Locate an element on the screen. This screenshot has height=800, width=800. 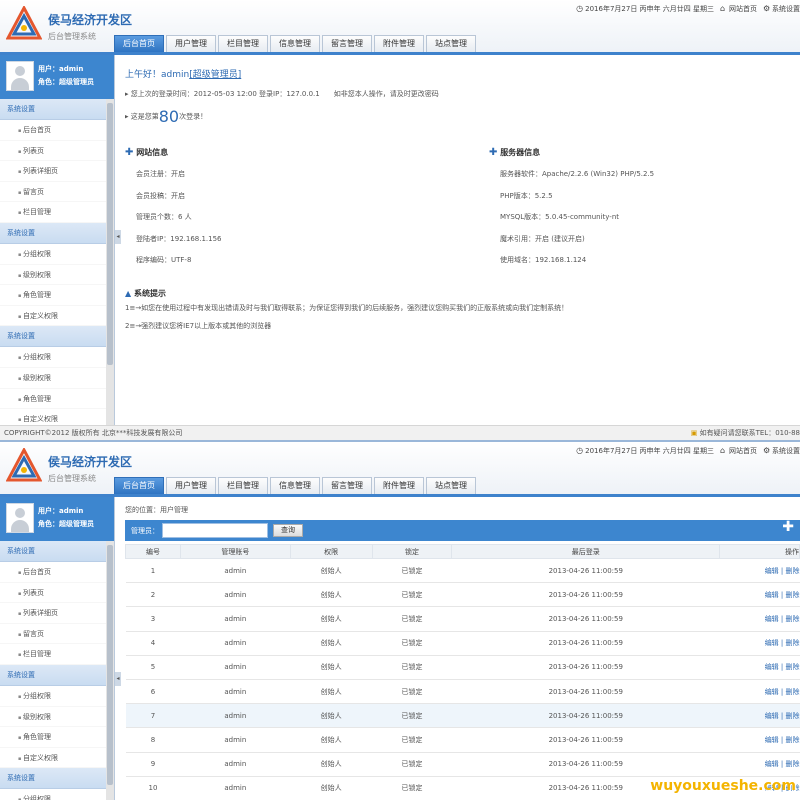
table-cell: 9 is located at coordinates (153, 764).